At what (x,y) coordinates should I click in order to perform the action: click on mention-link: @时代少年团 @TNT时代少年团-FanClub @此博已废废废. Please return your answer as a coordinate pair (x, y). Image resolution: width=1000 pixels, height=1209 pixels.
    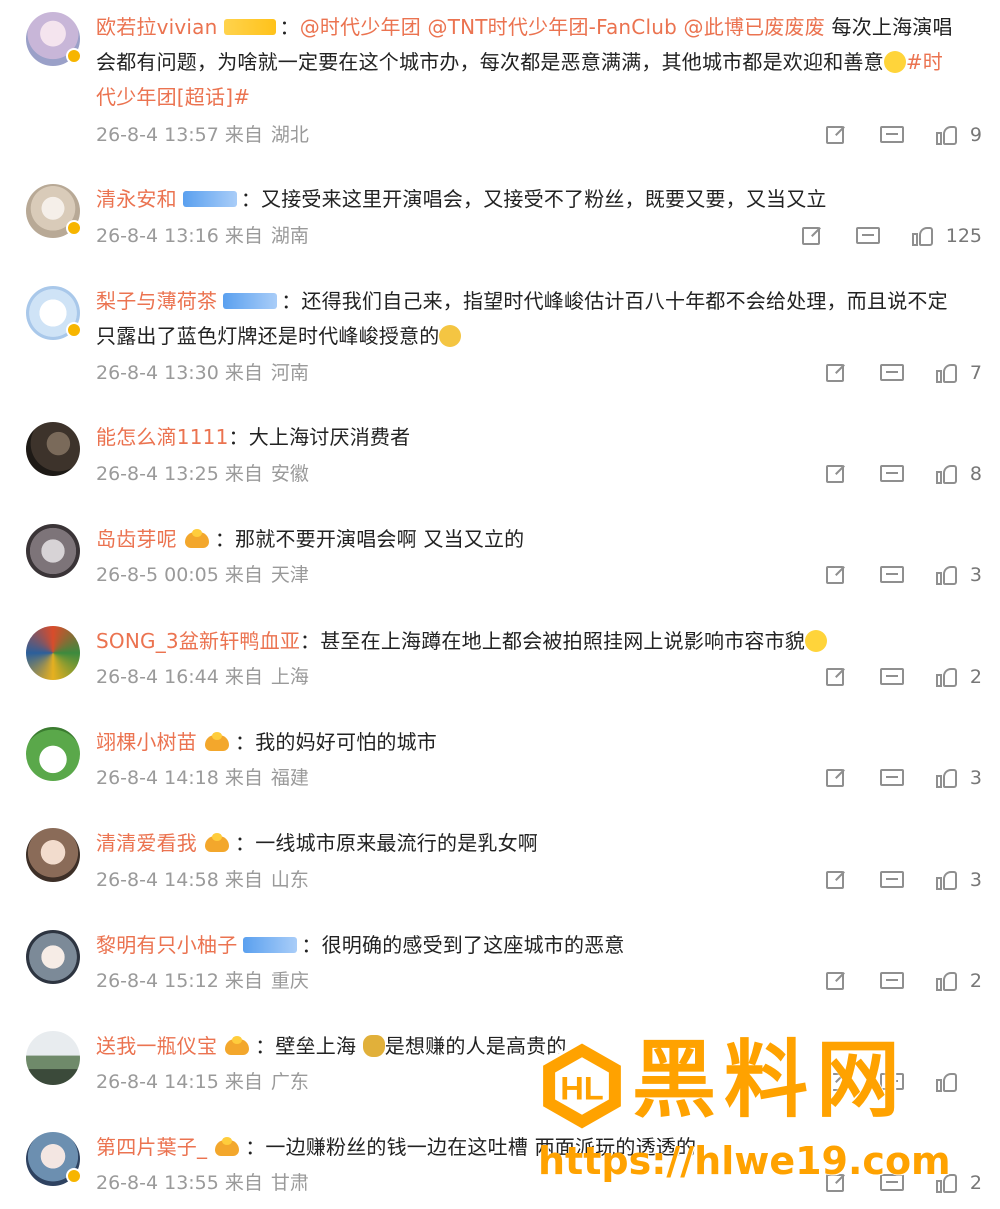
    Looking at the image, I should click on (562, 27).